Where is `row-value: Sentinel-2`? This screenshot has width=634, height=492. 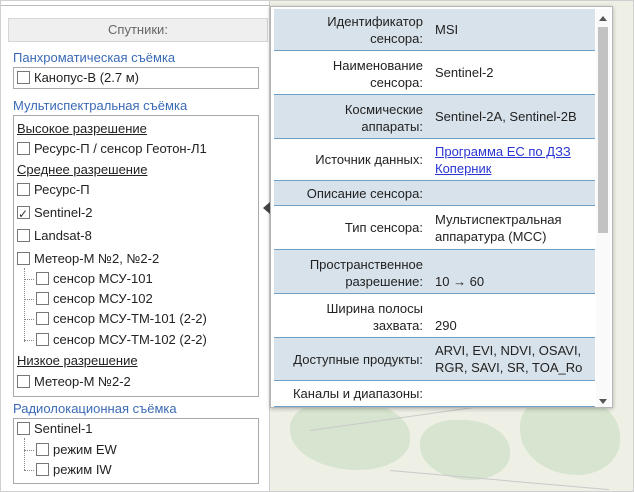
row-value: Sentinel-2 is located at coordinates (464, 72).